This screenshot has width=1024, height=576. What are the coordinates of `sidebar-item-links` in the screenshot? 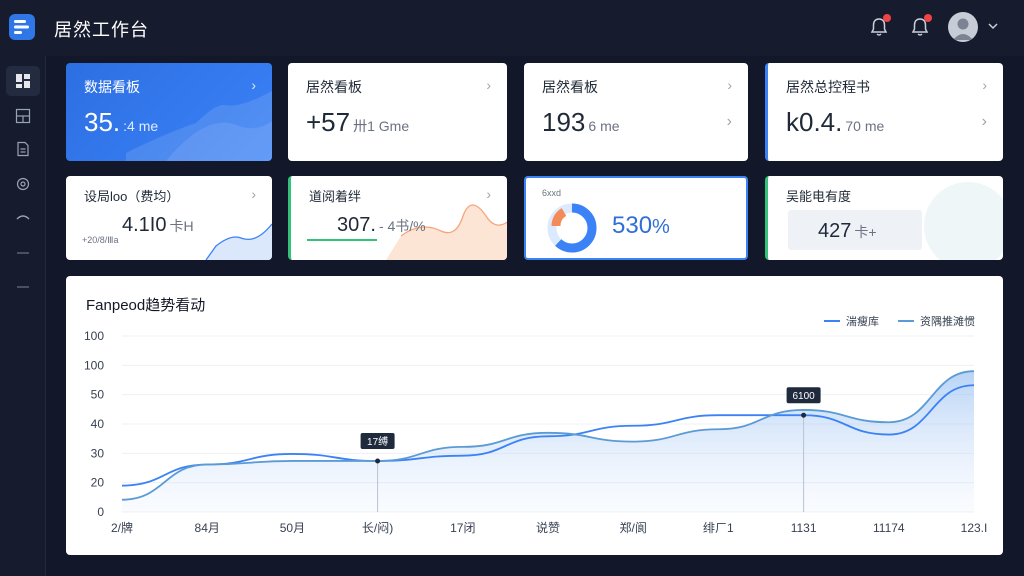 It's located at (23, 218).